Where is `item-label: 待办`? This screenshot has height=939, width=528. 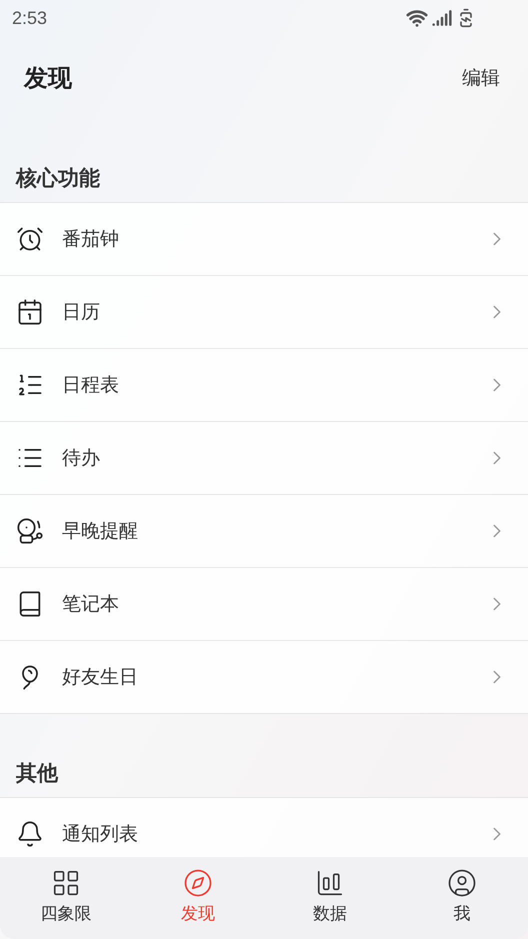 item-label: 待办 is located at coordinates (81, 458).